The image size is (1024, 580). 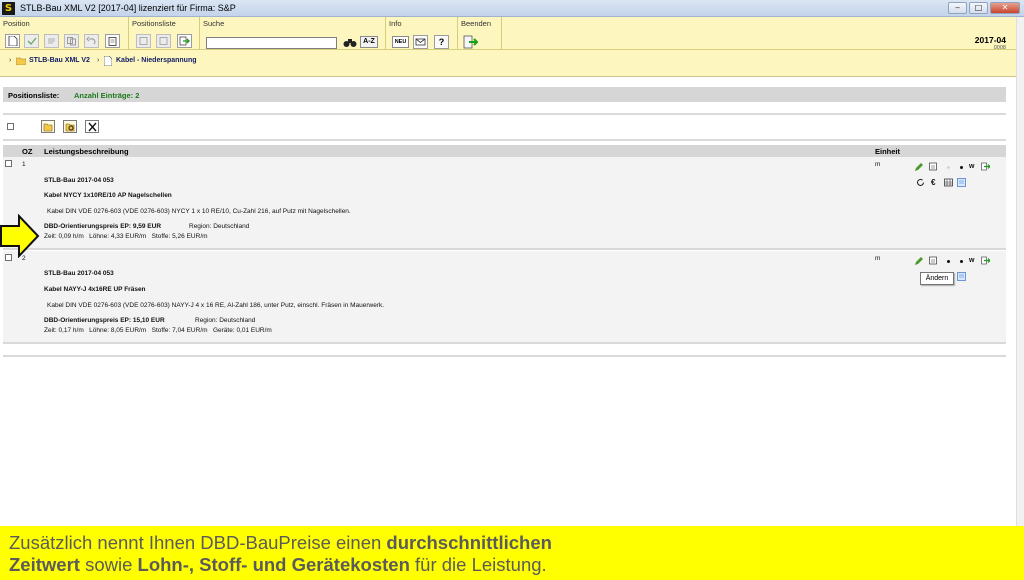 I want to click on search-list-button, so click(x=70, y=126).